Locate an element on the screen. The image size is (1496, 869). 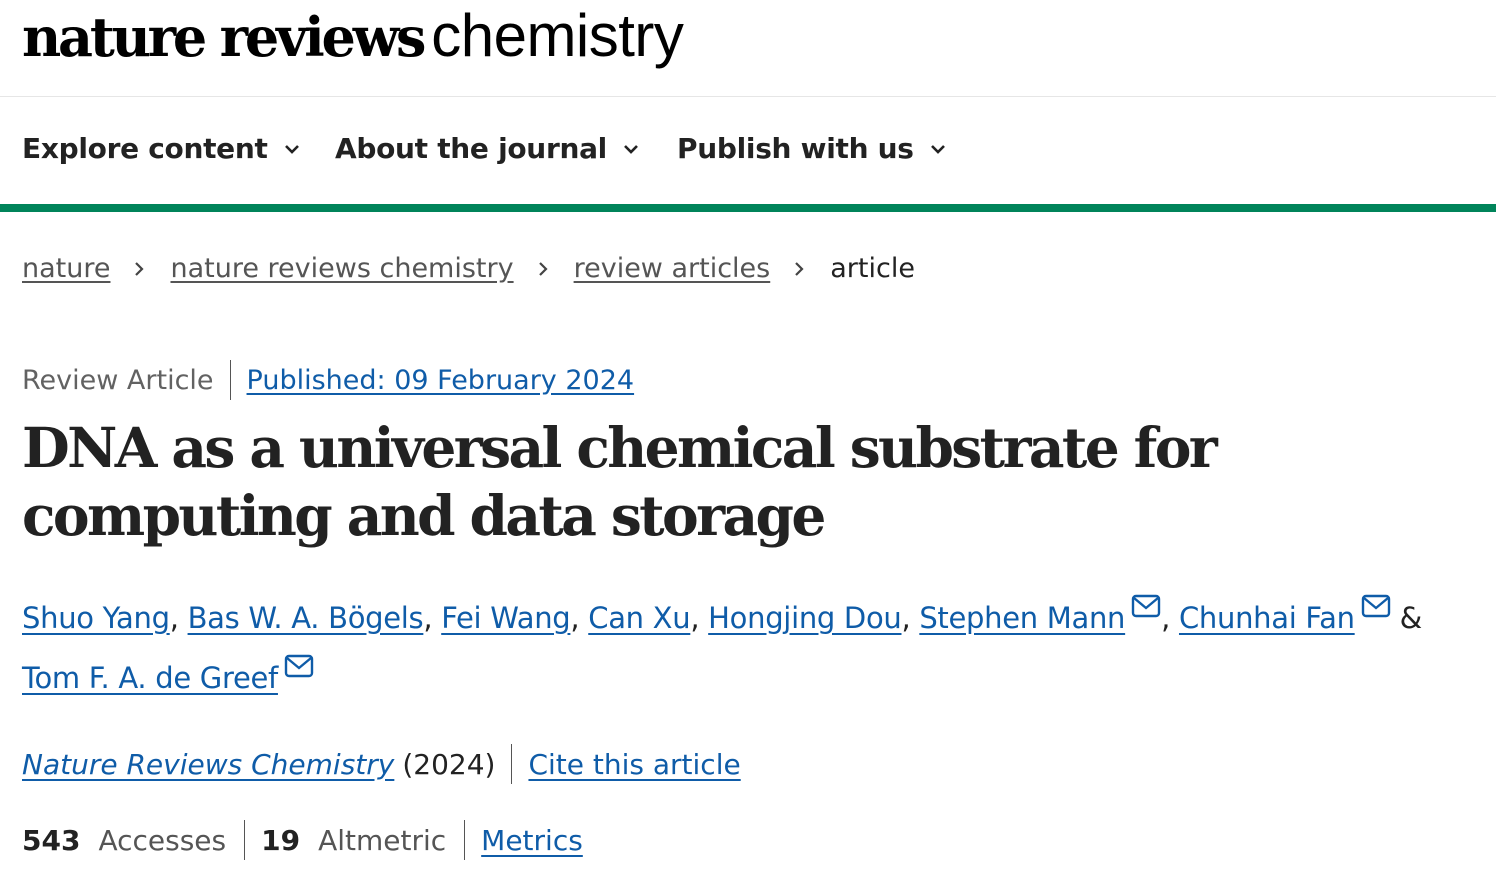
author-link: Stephen Mann is located at coordinates (1022, 618).